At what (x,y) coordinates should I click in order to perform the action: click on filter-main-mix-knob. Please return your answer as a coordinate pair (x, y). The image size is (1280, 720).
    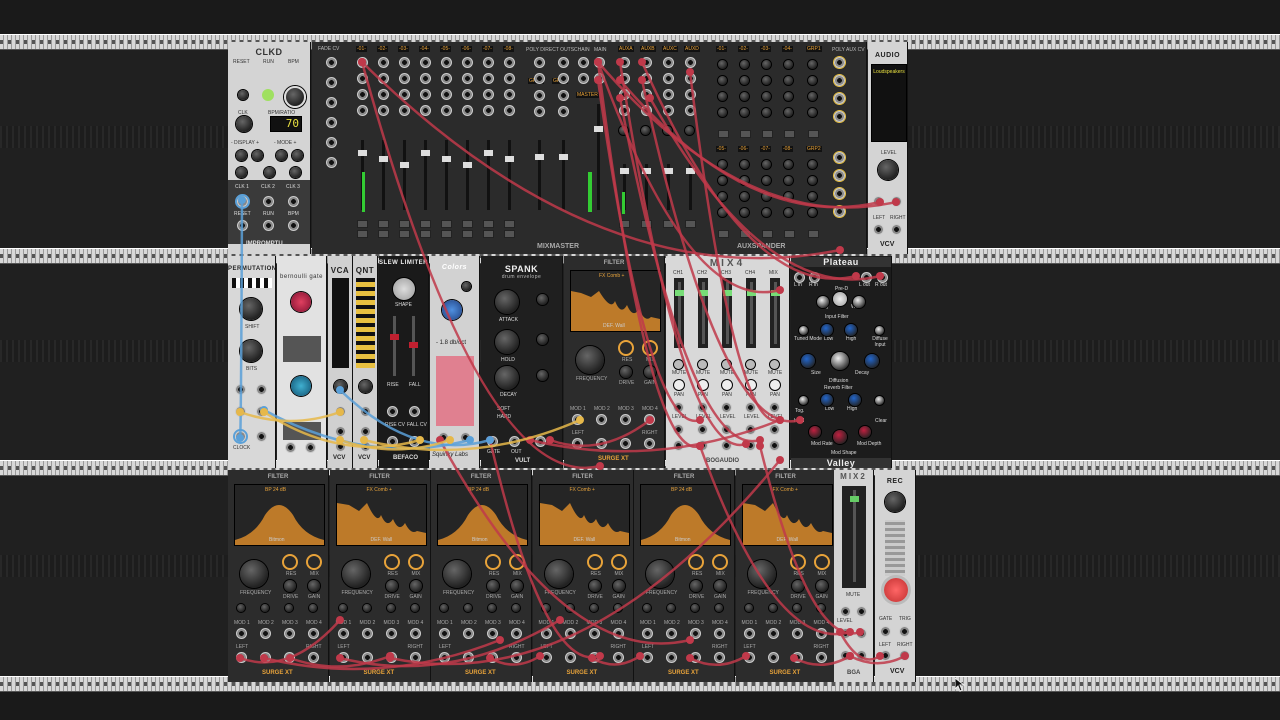
    Looking at the image, I should click on (650, 348).